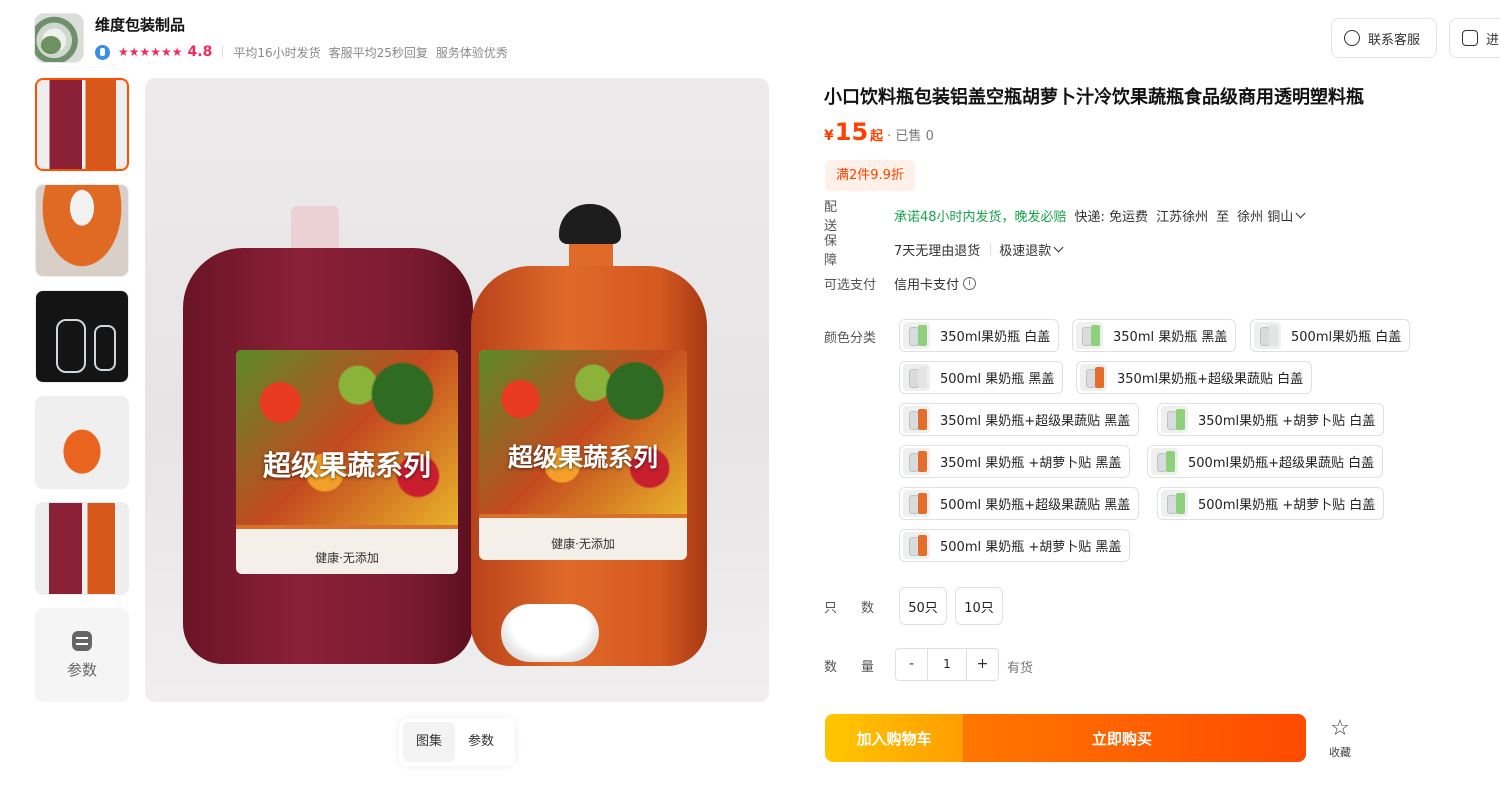 This screenshot has width=1500, height=808. What do you see at coordinates (1094, 97) in the screenshot?
I see `product-title: 小口饮料瓶包装铝盖空瓶胡萝卜汁冷饮果蔬瓶食品级商用透明塑料瓶` at bounding box center [1094, 97].